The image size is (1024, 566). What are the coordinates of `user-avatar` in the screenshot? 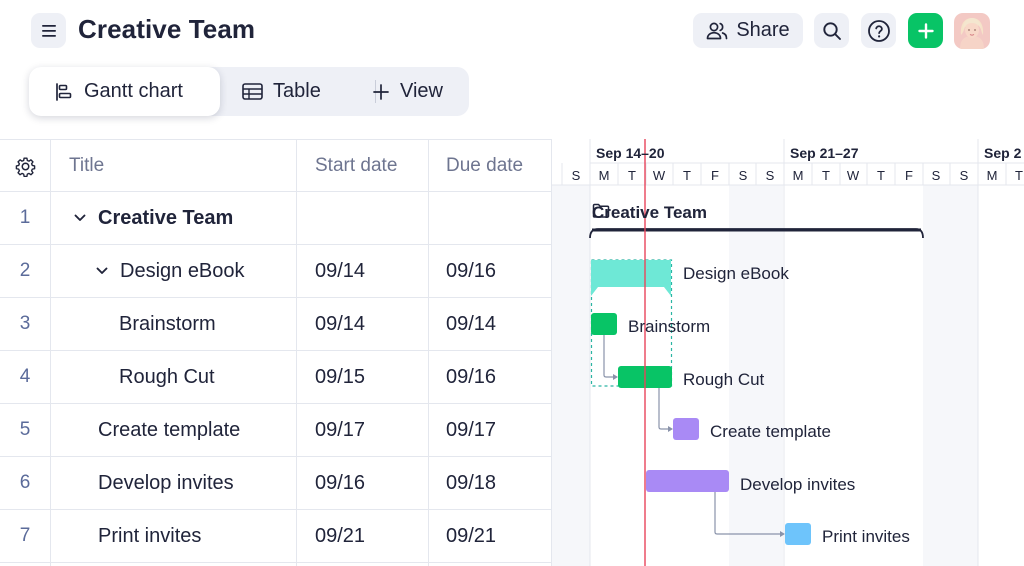 It's located at (972, 31).